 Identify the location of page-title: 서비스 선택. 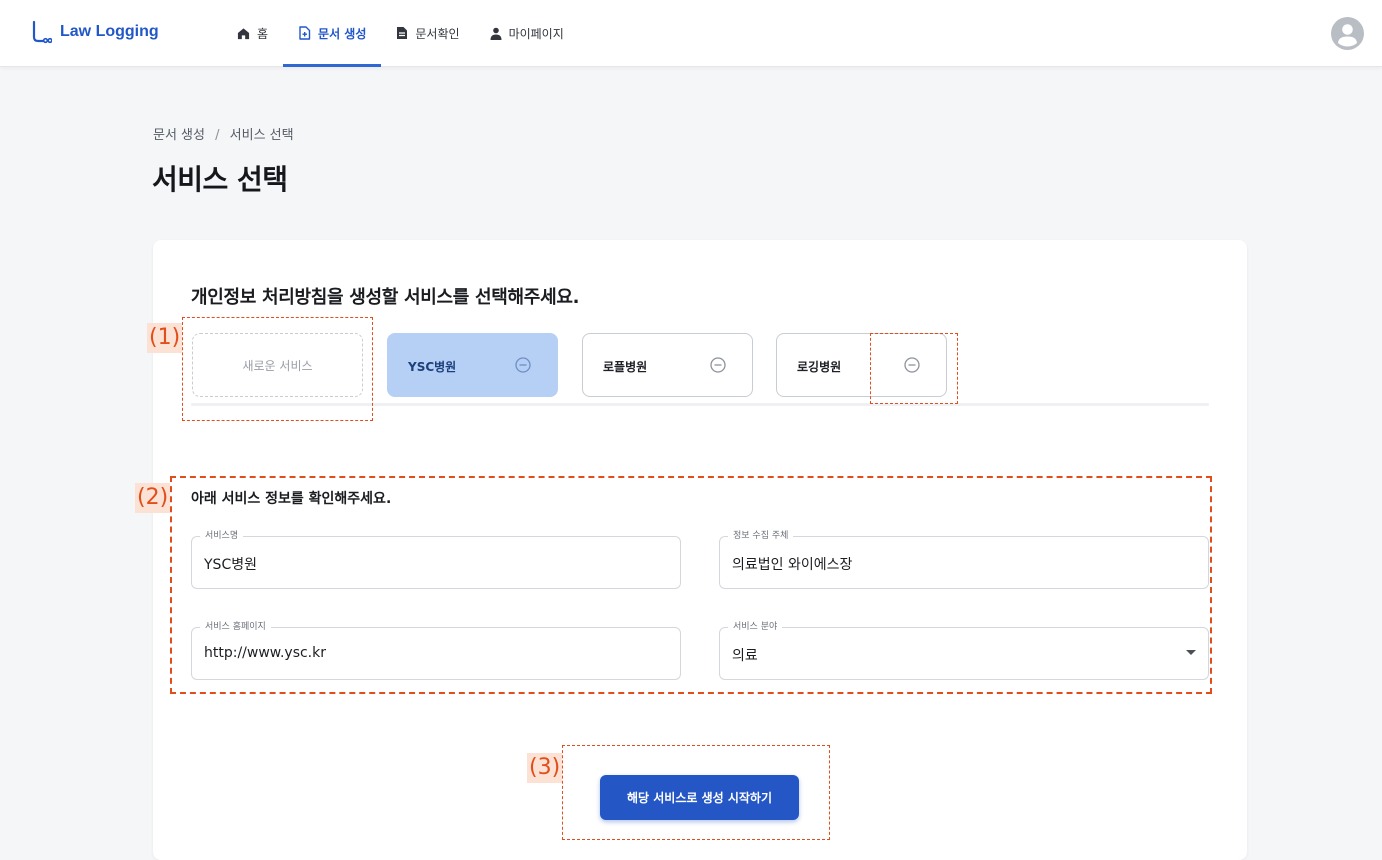
(220, 179).